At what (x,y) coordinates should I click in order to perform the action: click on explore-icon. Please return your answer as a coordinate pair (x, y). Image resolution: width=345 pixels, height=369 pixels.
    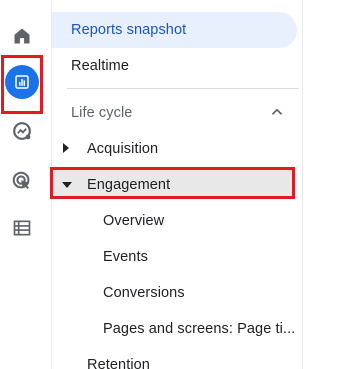
    Looking at the image, I should click on (22, 131).